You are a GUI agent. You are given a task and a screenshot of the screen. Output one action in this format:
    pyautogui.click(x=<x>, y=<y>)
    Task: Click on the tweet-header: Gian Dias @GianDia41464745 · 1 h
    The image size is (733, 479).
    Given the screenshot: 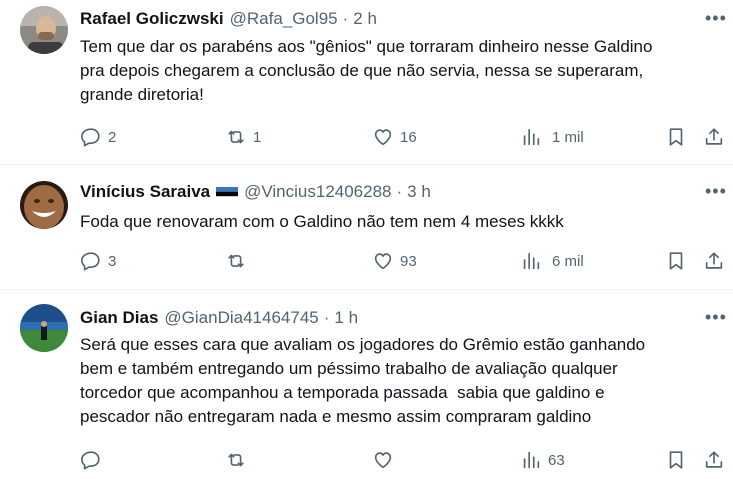 What is the action you would take?
    pyautogui.click(x=219, y=318)
    